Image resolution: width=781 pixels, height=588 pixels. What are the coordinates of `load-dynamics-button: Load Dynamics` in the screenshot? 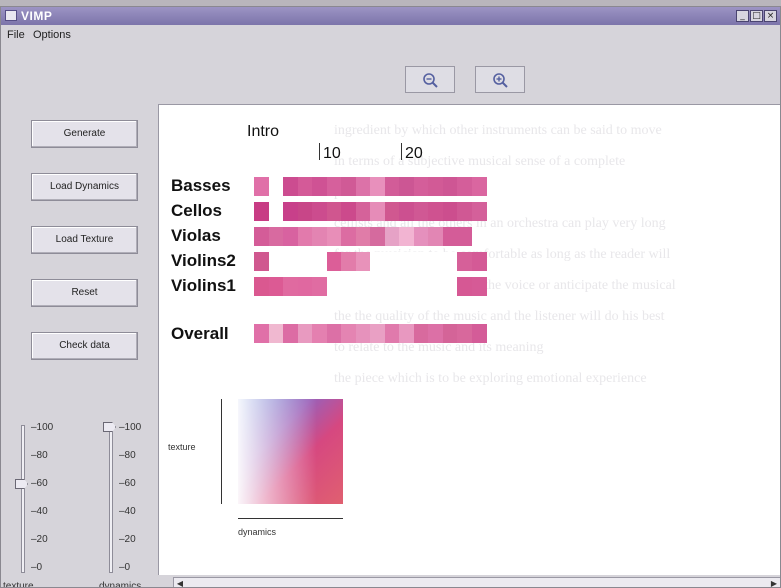 It's located at (84, 187).